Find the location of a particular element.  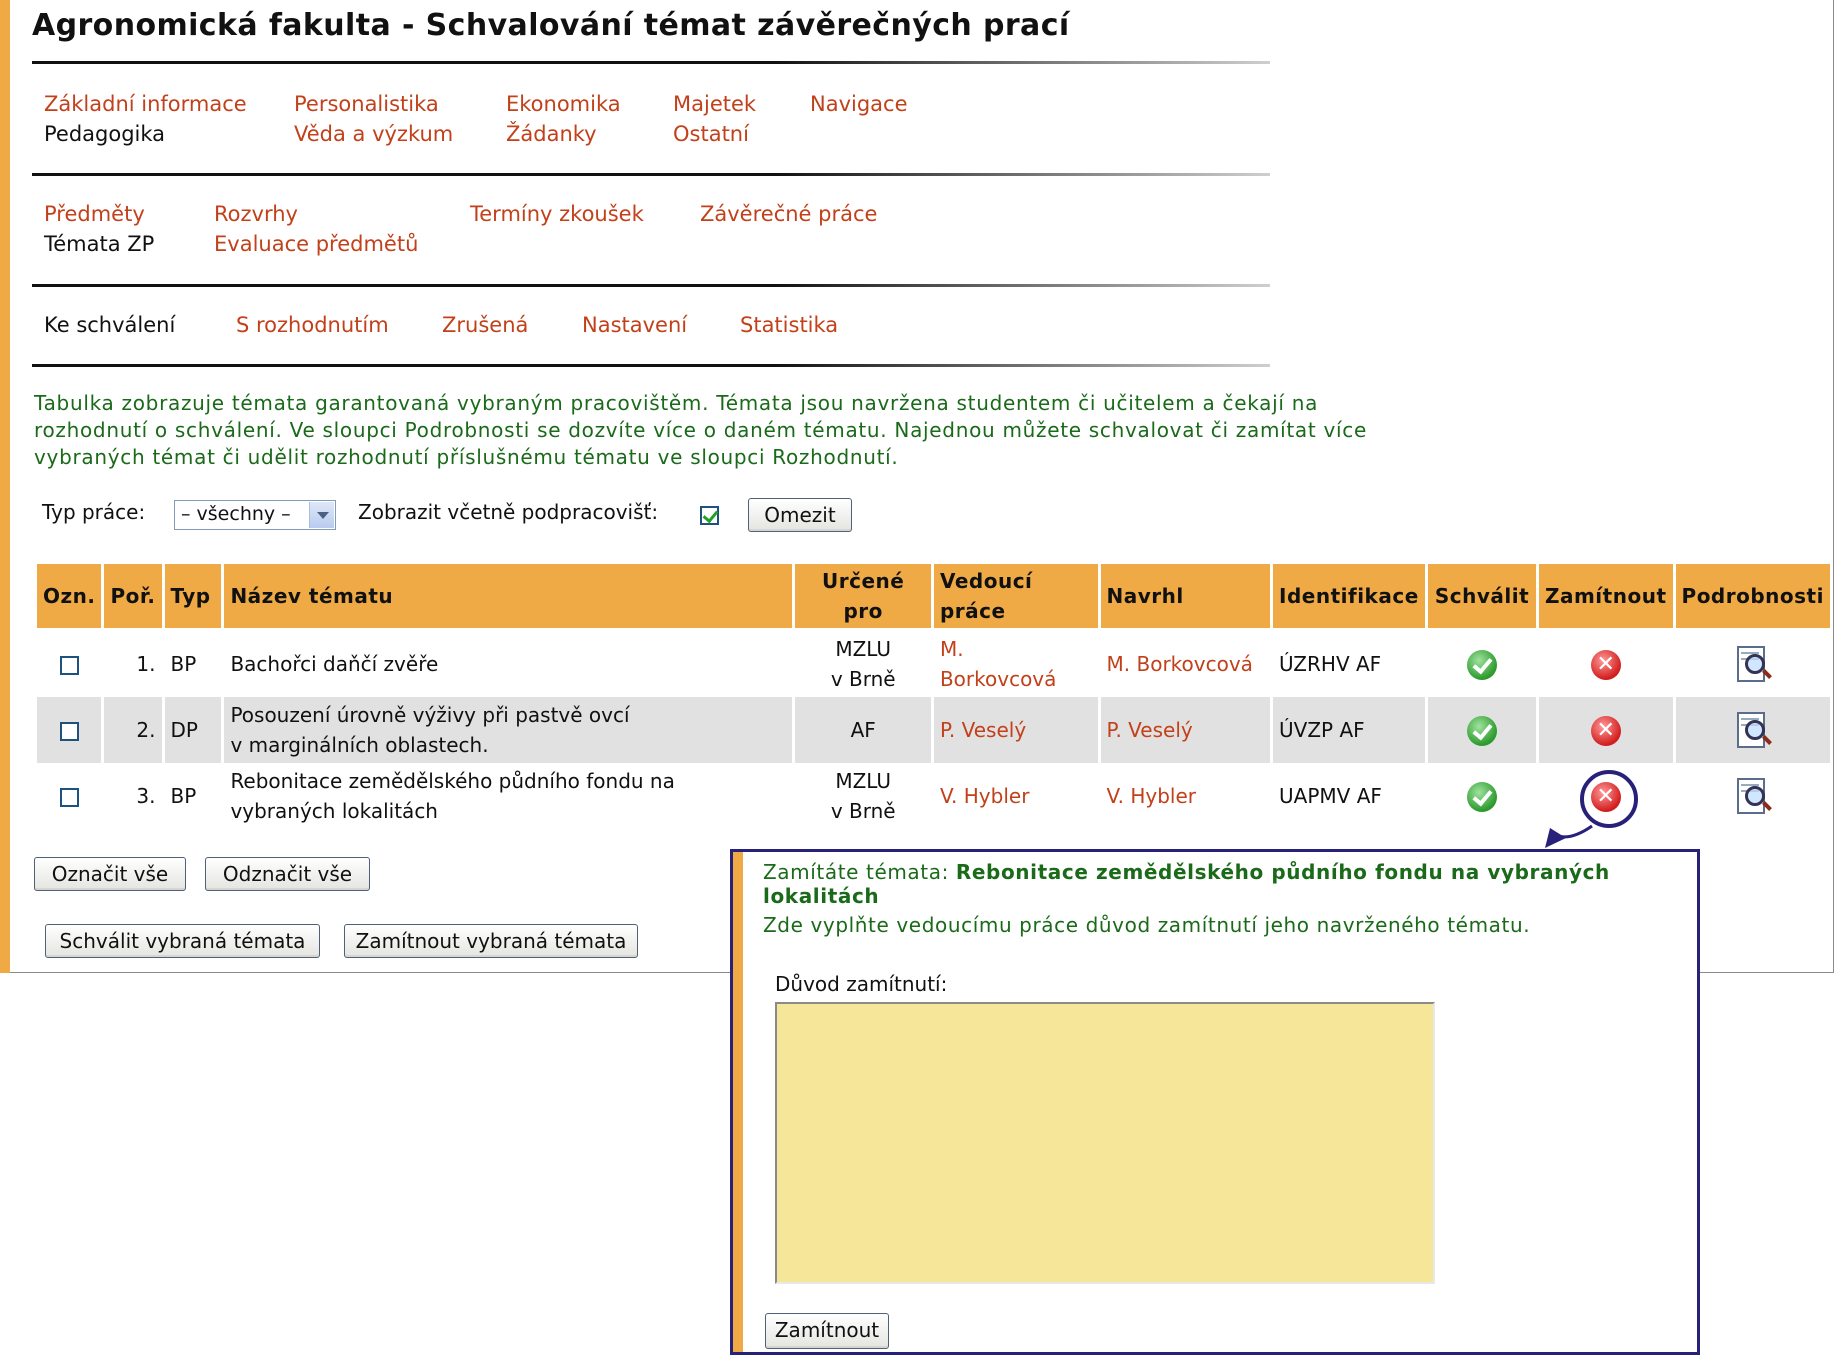

reject-reason-textarea is located at coordinates (1105, 1143).